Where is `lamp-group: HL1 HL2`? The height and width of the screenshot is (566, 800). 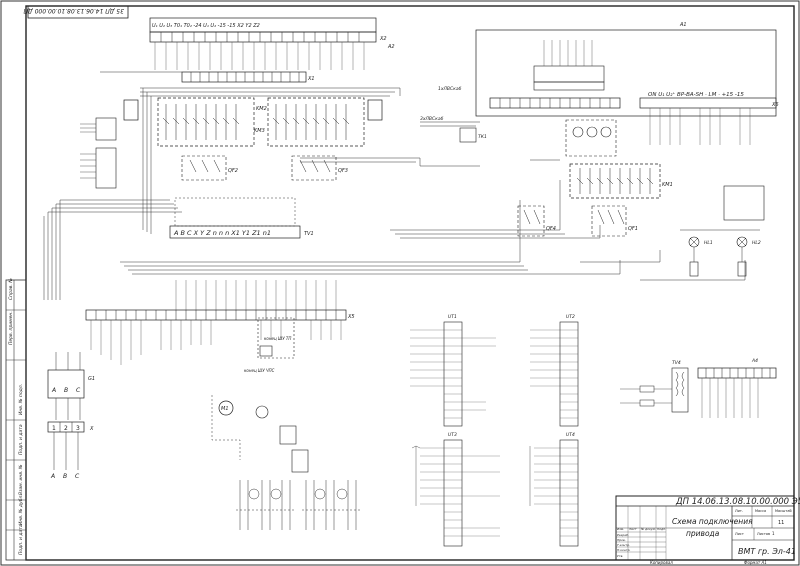
lamp-group: HL1 HL2 is located at coordinates (722, 231).